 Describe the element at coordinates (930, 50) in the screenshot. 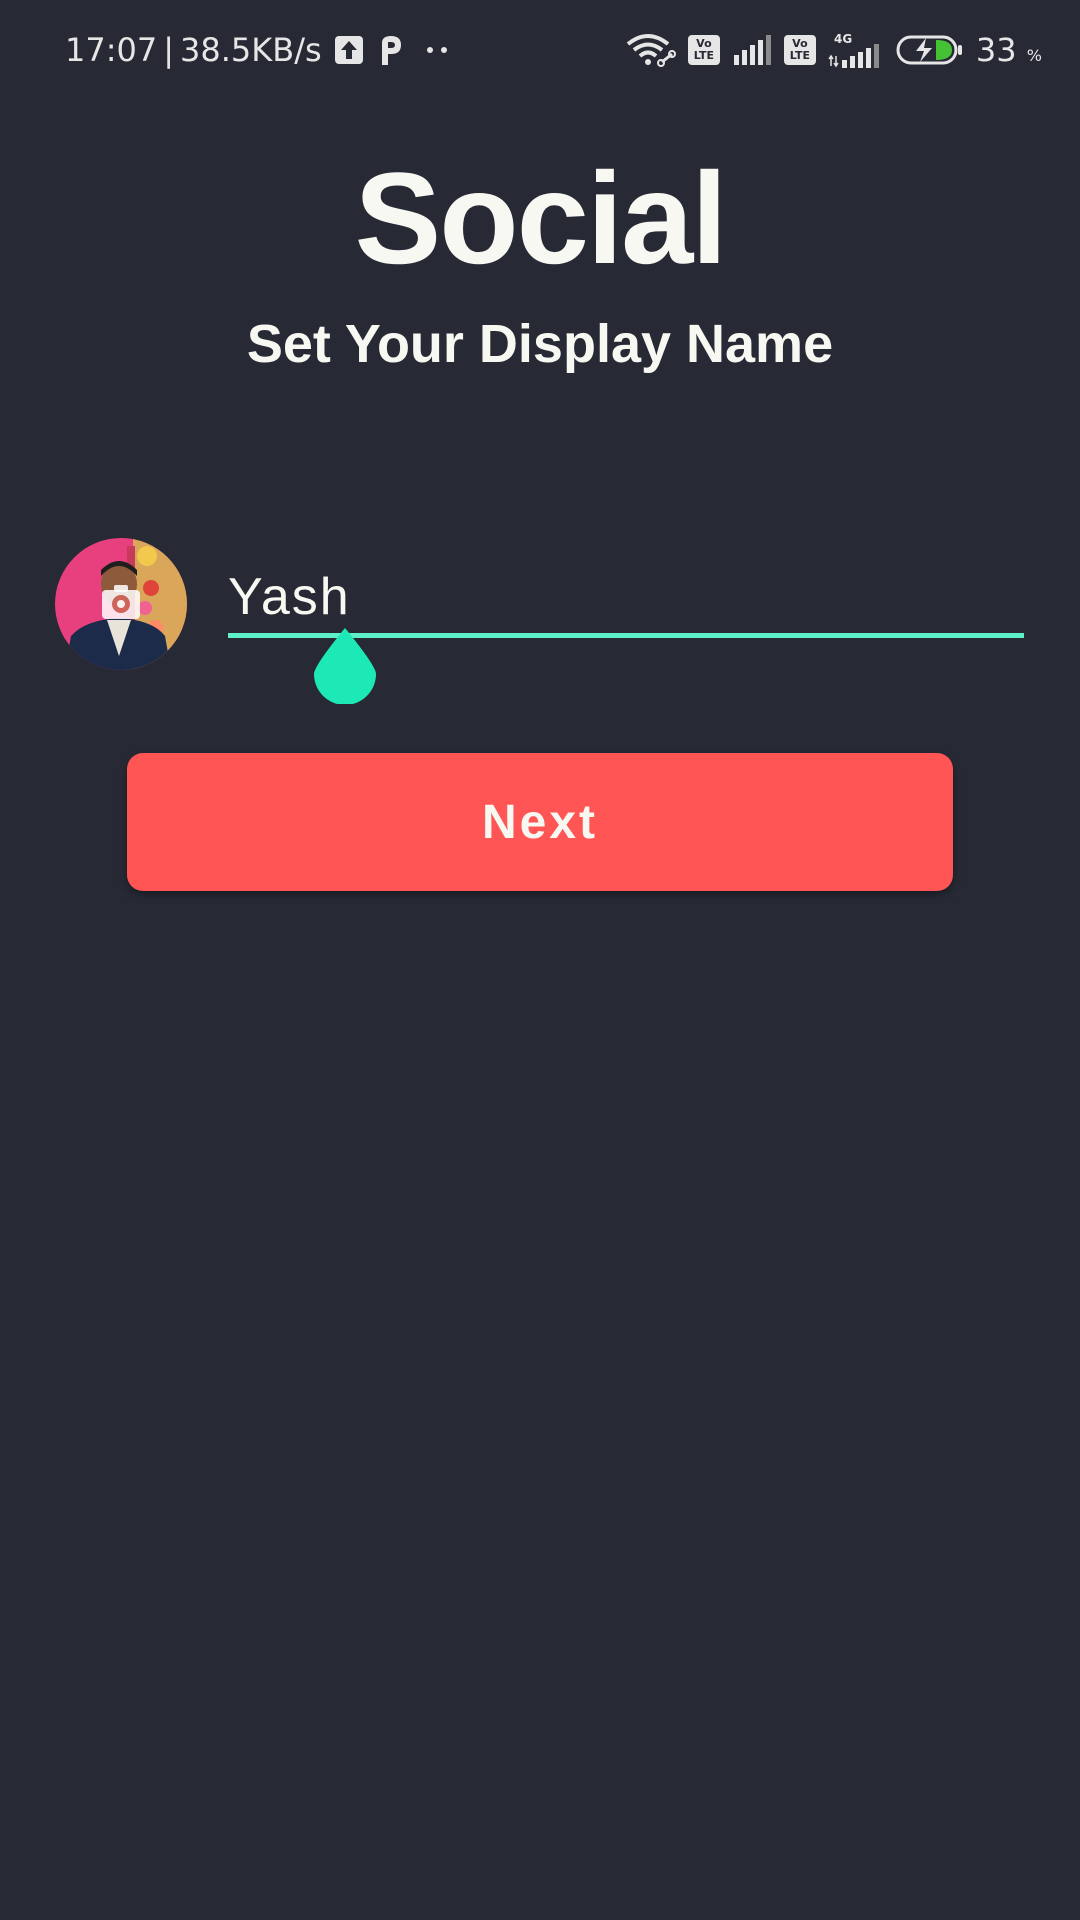

I see `battery-charging-icon` at that location.